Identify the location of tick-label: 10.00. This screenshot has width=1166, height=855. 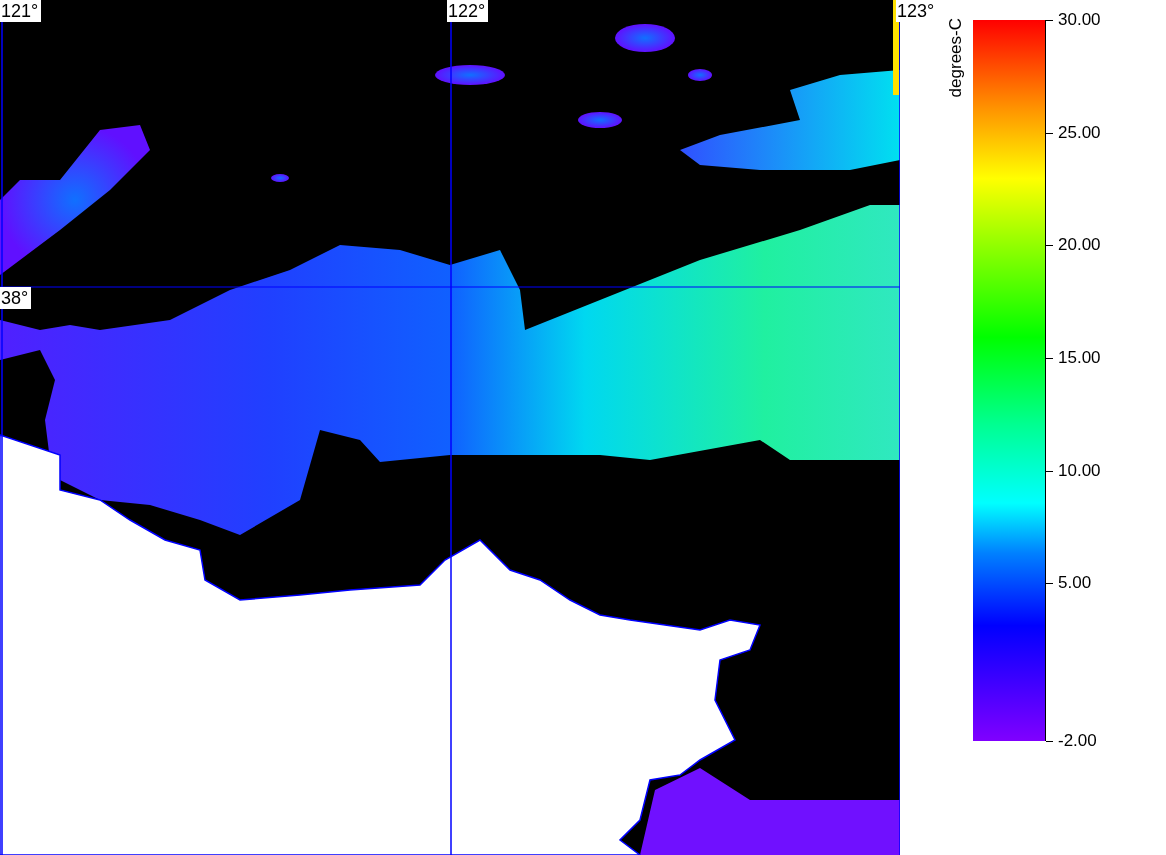
(1079, 470).